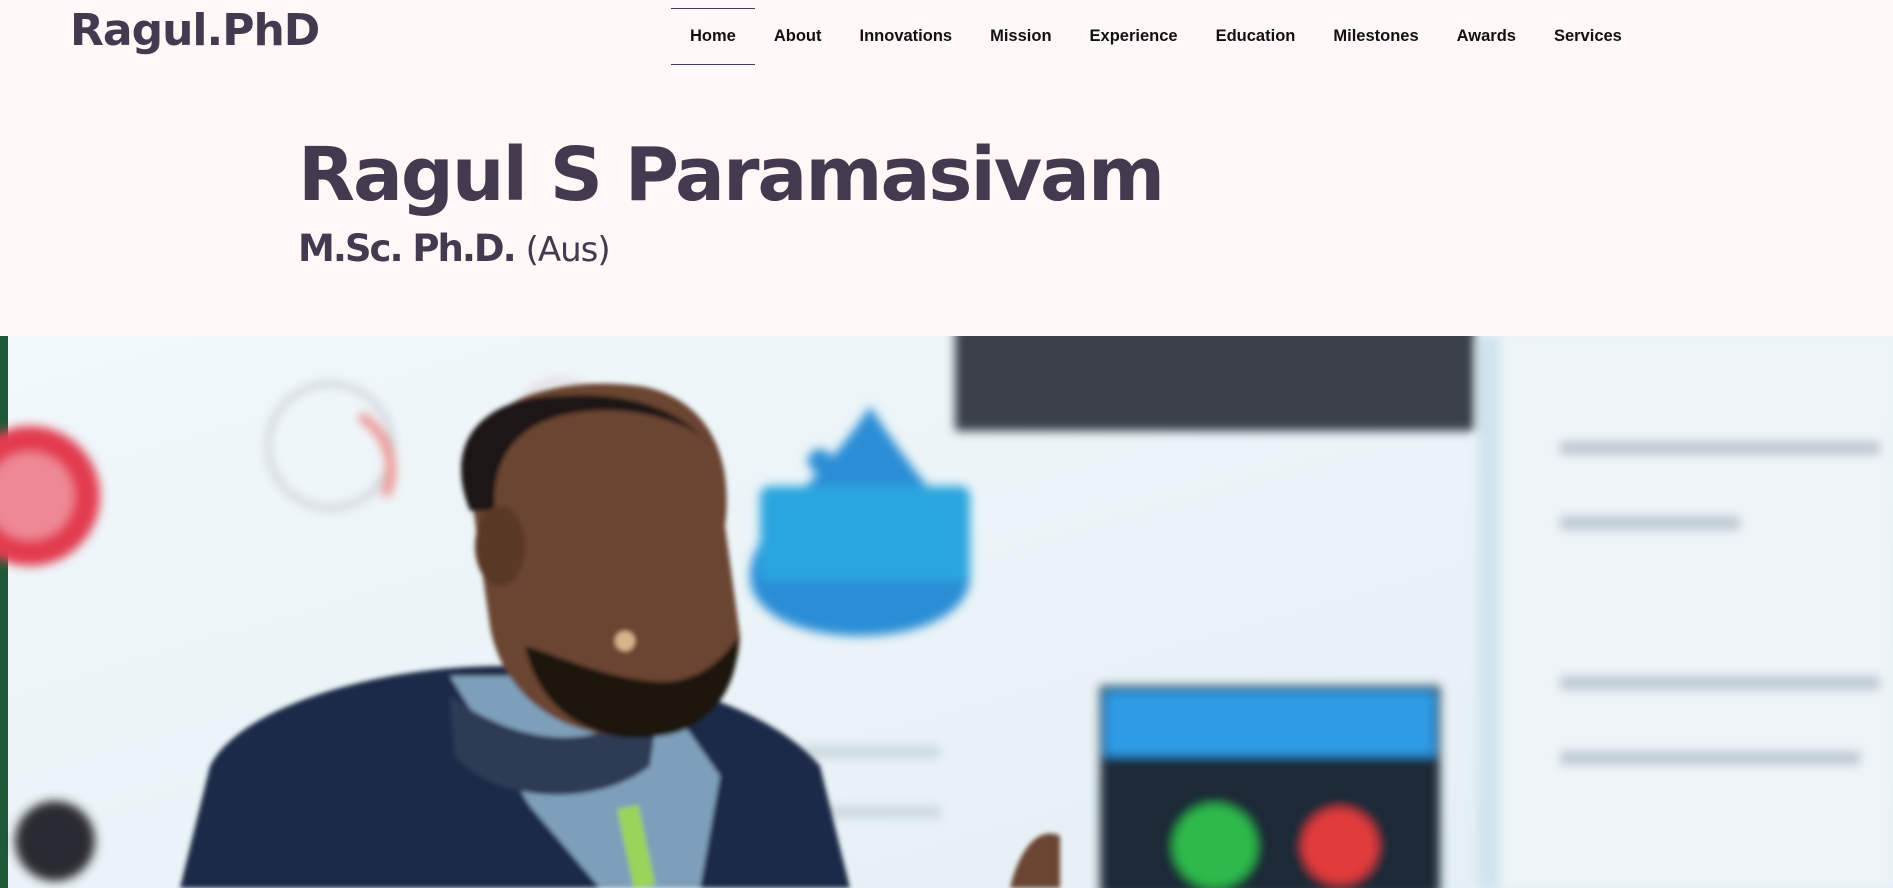 This screenshot has height=888, width=1893. What do you see at coordinates (195, 31) in the screenshot?
I see `site-logo: Ragul.PhD` at bounding box center [195, 31].